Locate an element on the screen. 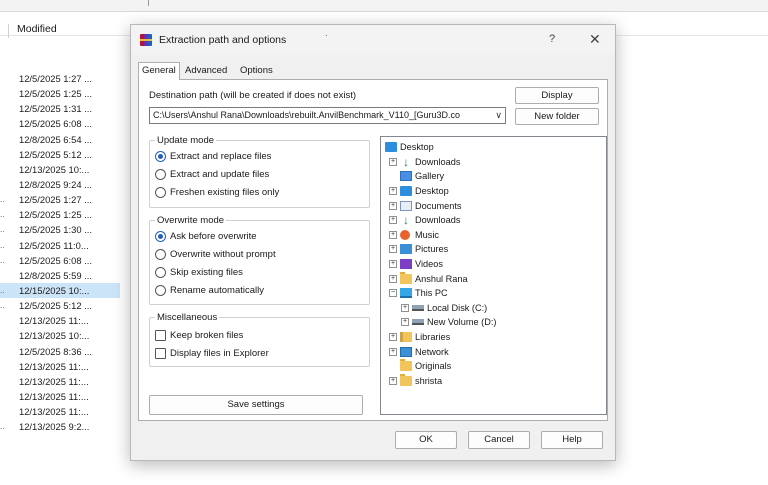  chevron-down-icon: ∨ is located at coordinates (498, 115).